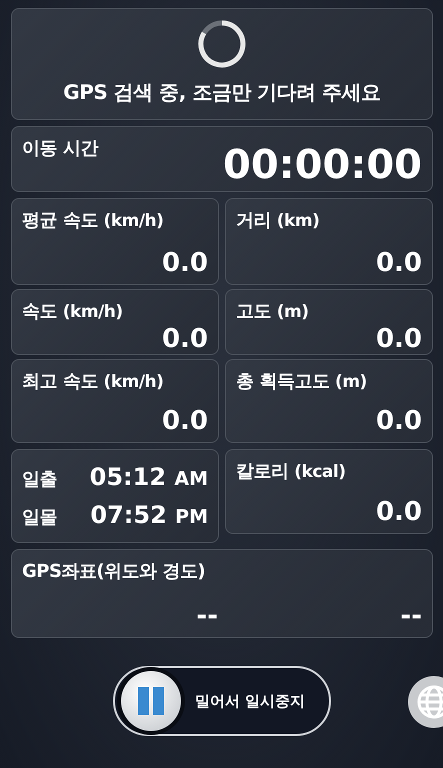 This screenshot has height=768, width=443. Describe the element at coordinates (149, 515) in the screenshot. I see `sun-time: 07:52 PM` at that location.